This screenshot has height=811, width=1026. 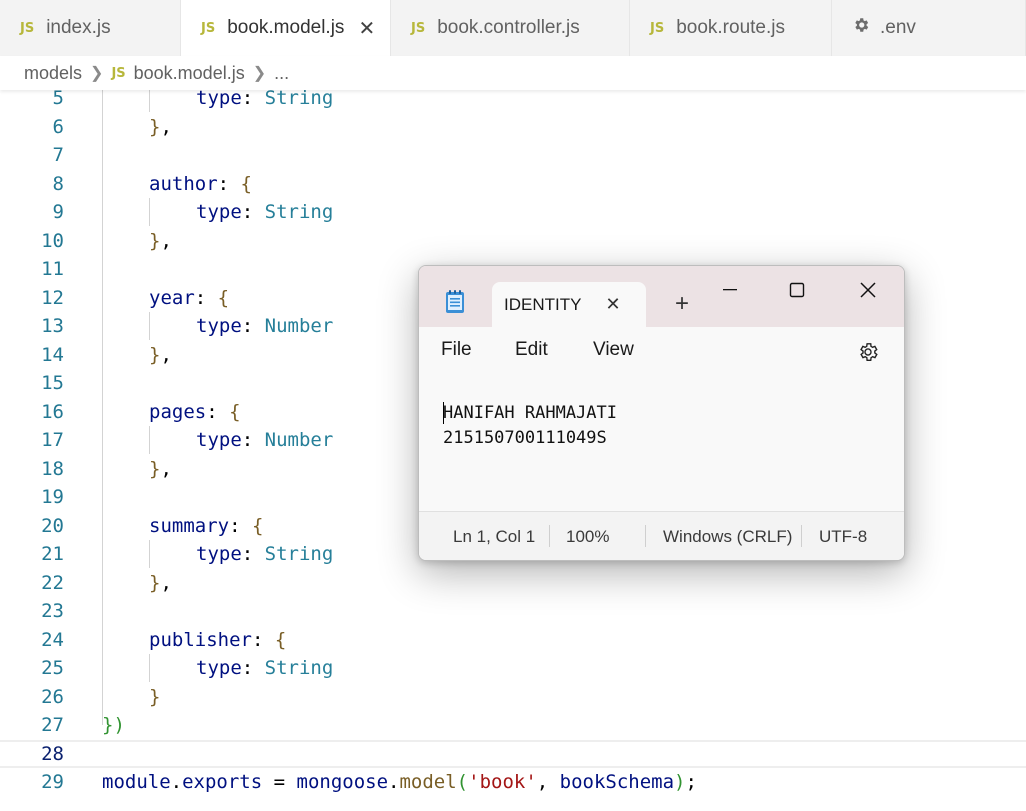 I want to click on line-number: 7, so click(x=58, y=155).